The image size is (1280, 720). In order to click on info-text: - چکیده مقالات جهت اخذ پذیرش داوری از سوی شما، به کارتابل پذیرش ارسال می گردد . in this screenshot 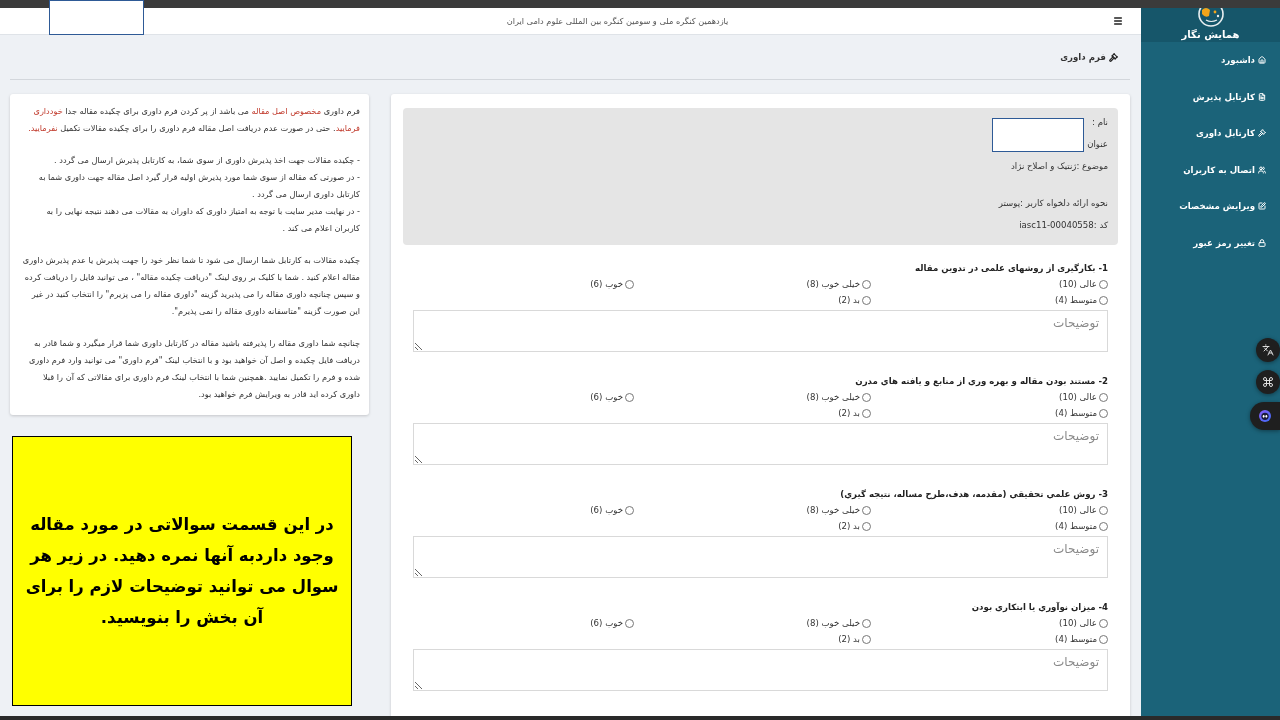, I will do `click(206, 160)`.